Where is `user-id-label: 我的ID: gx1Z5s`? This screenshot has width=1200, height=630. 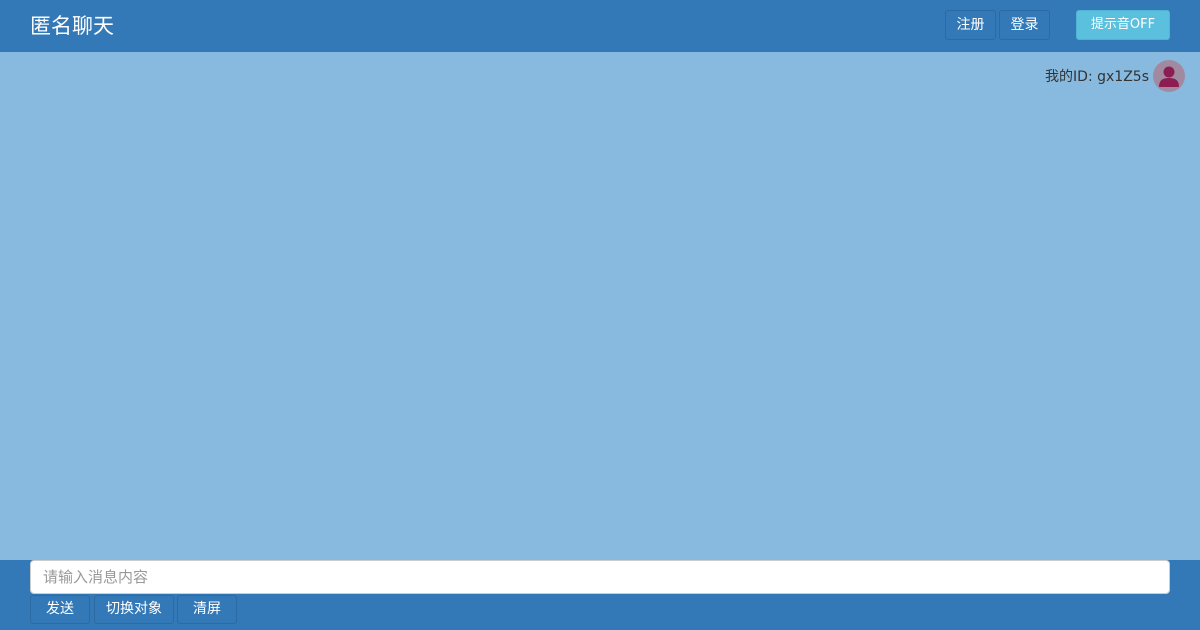 user-id-label: 我的ID: gx1Z5s is located at coordinates (1097, 77).